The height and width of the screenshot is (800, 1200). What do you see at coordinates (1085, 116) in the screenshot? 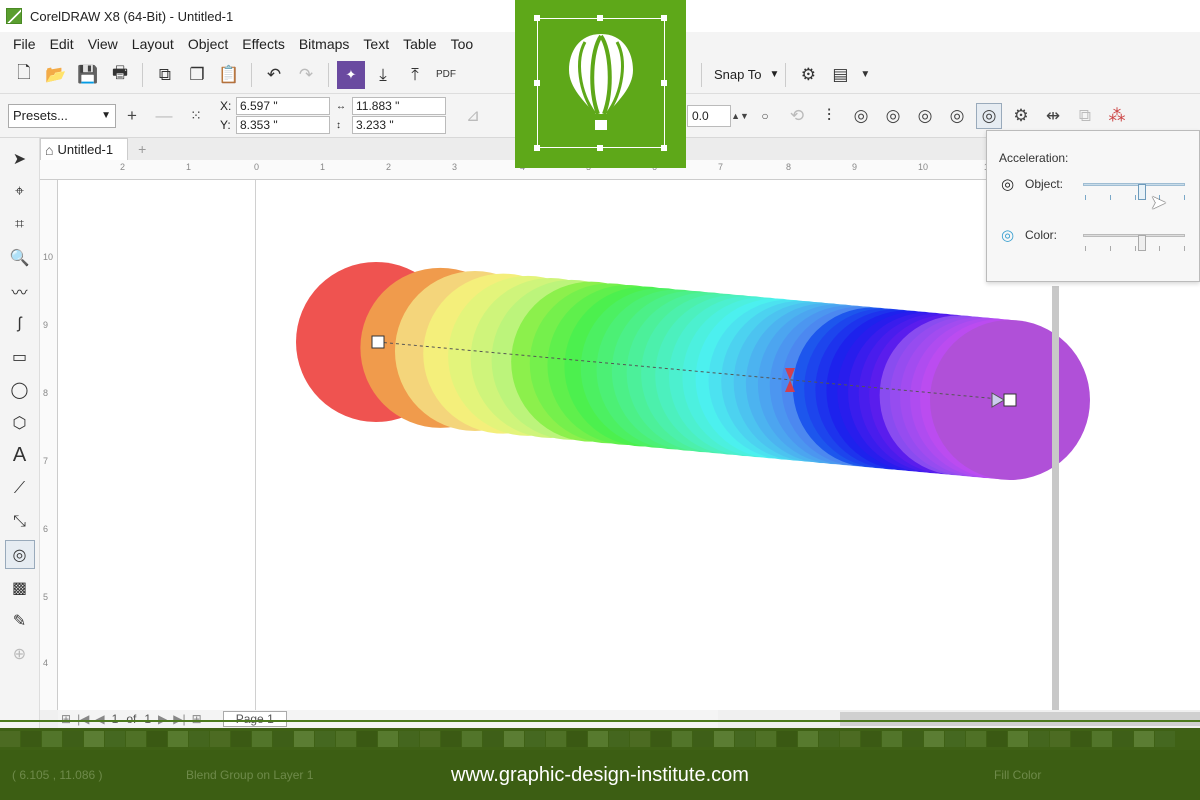
I see `copy-blend-icon: ⧉` at bounding box center [1085, 116].